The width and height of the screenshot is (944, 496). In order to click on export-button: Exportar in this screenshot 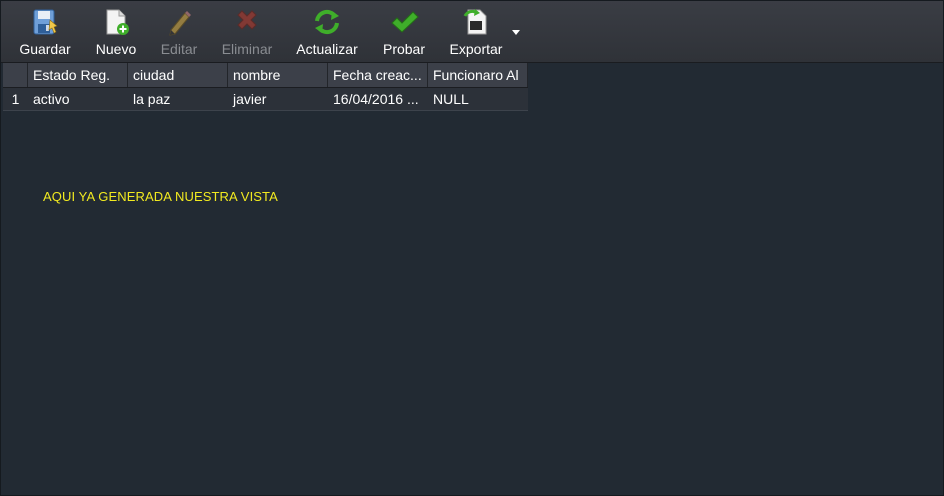, I will do `click(476, 31)`.